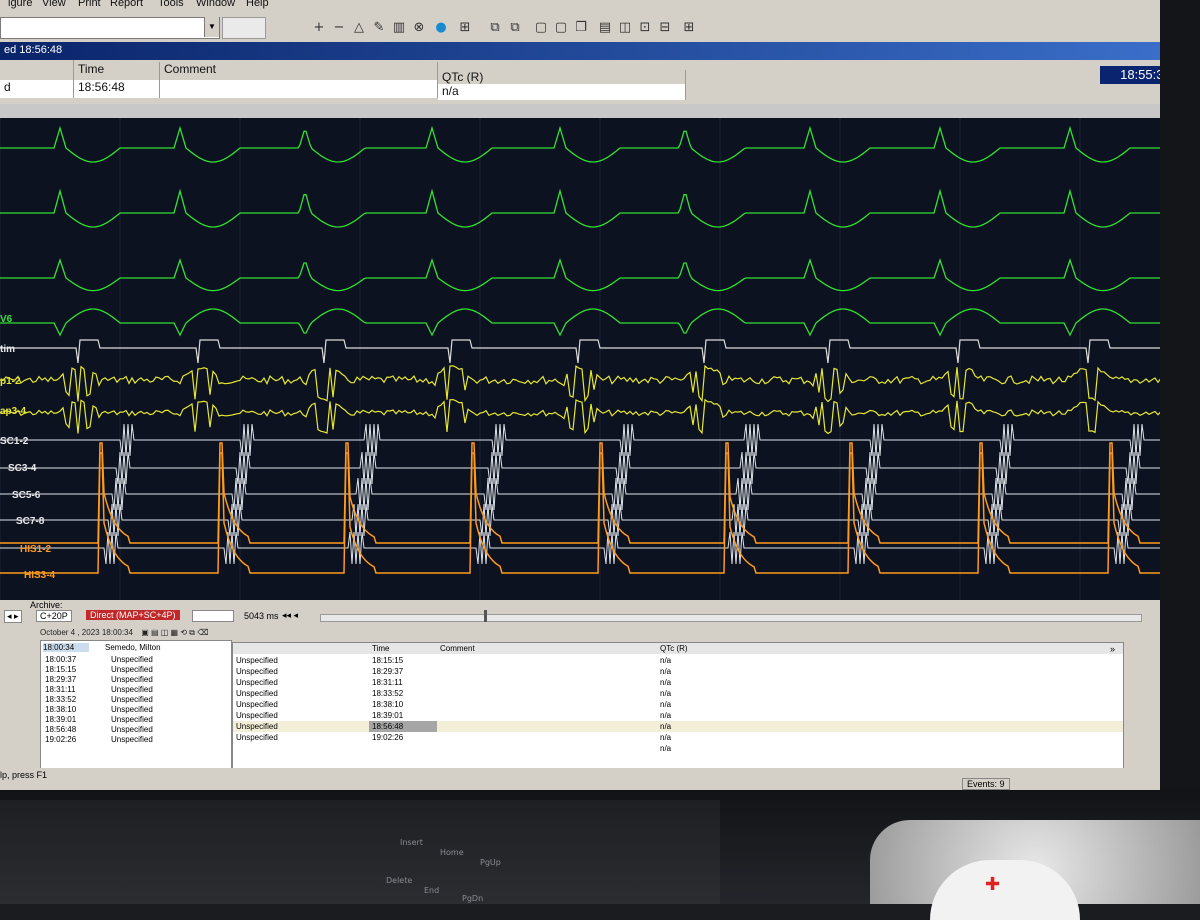  I want to click on triangle-icon: △, so click(359, 28).